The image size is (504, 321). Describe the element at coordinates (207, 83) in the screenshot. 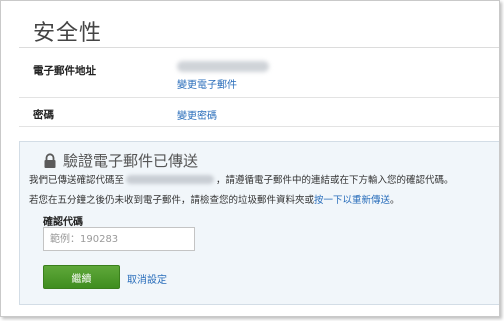

I see `change-email-link: 變更電子郵件` at that location.